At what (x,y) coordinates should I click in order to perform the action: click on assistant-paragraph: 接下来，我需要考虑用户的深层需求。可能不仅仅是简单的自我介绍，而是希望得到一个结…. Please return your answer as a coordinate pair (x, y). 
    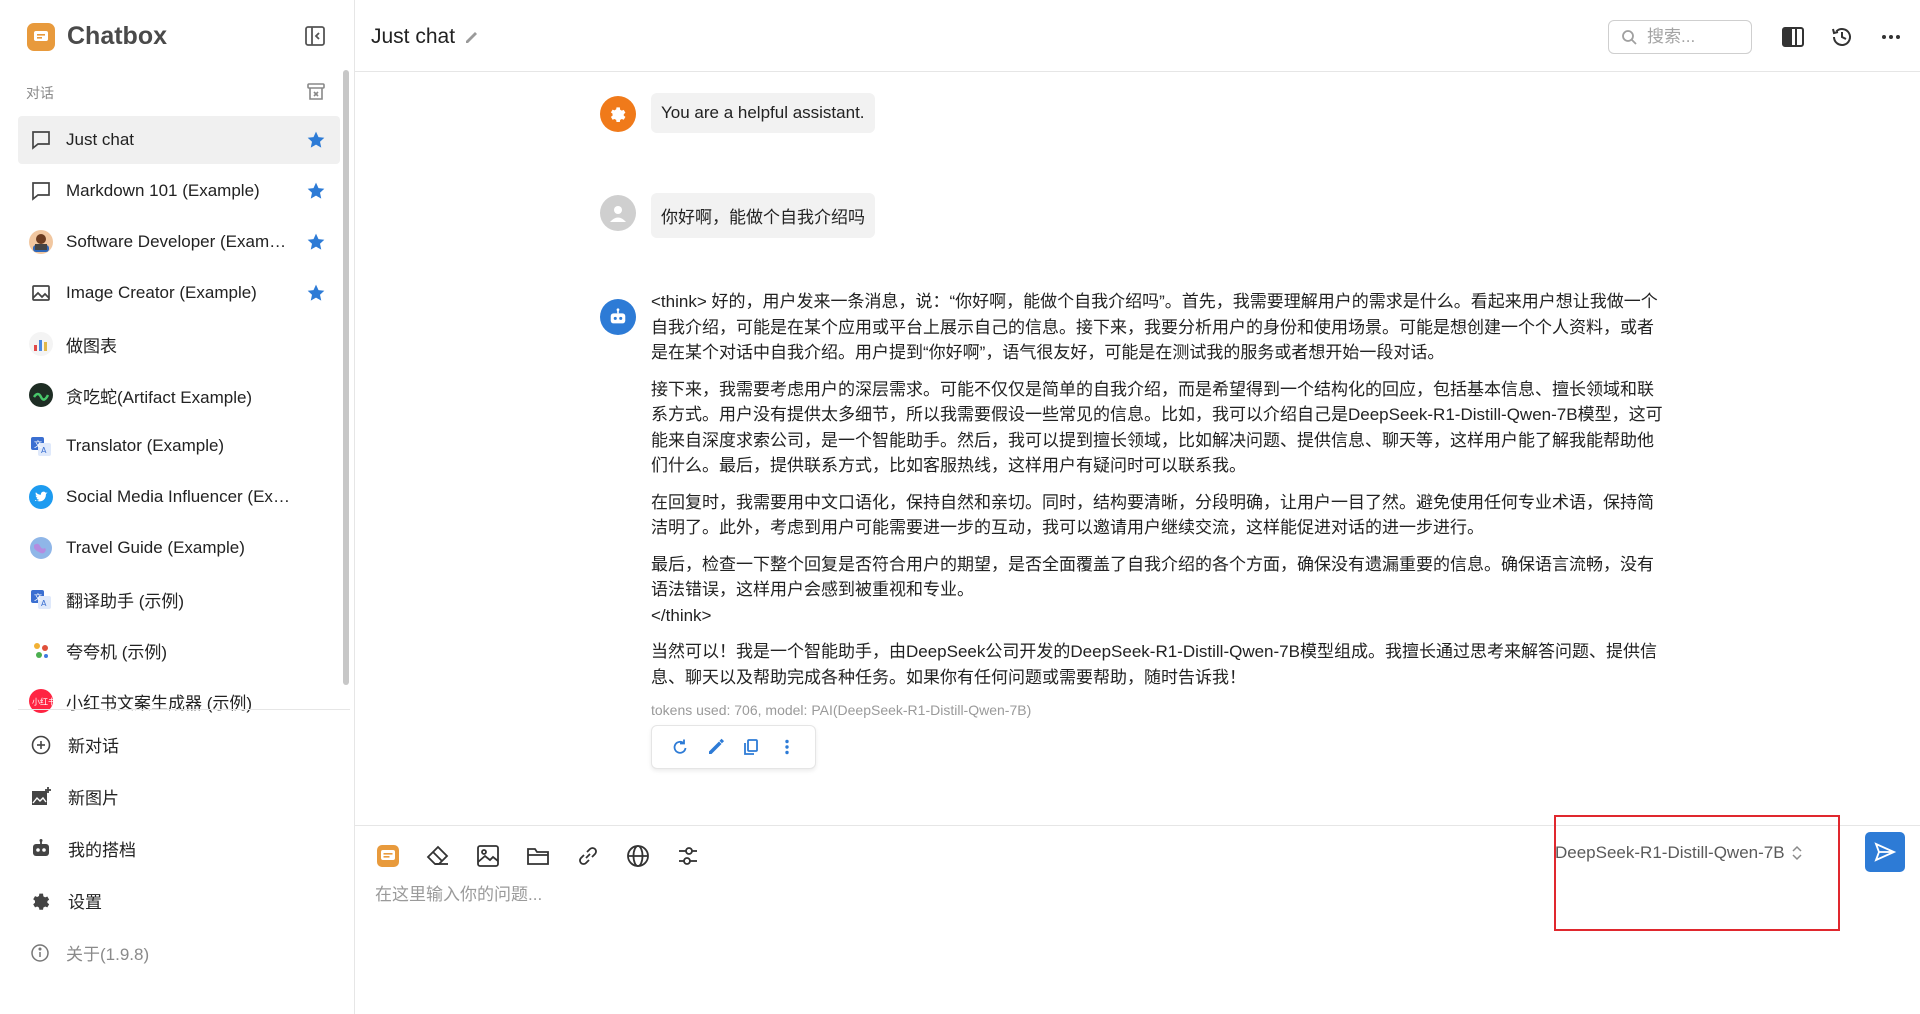
    Looking at the image, I should click on (1157, 427).